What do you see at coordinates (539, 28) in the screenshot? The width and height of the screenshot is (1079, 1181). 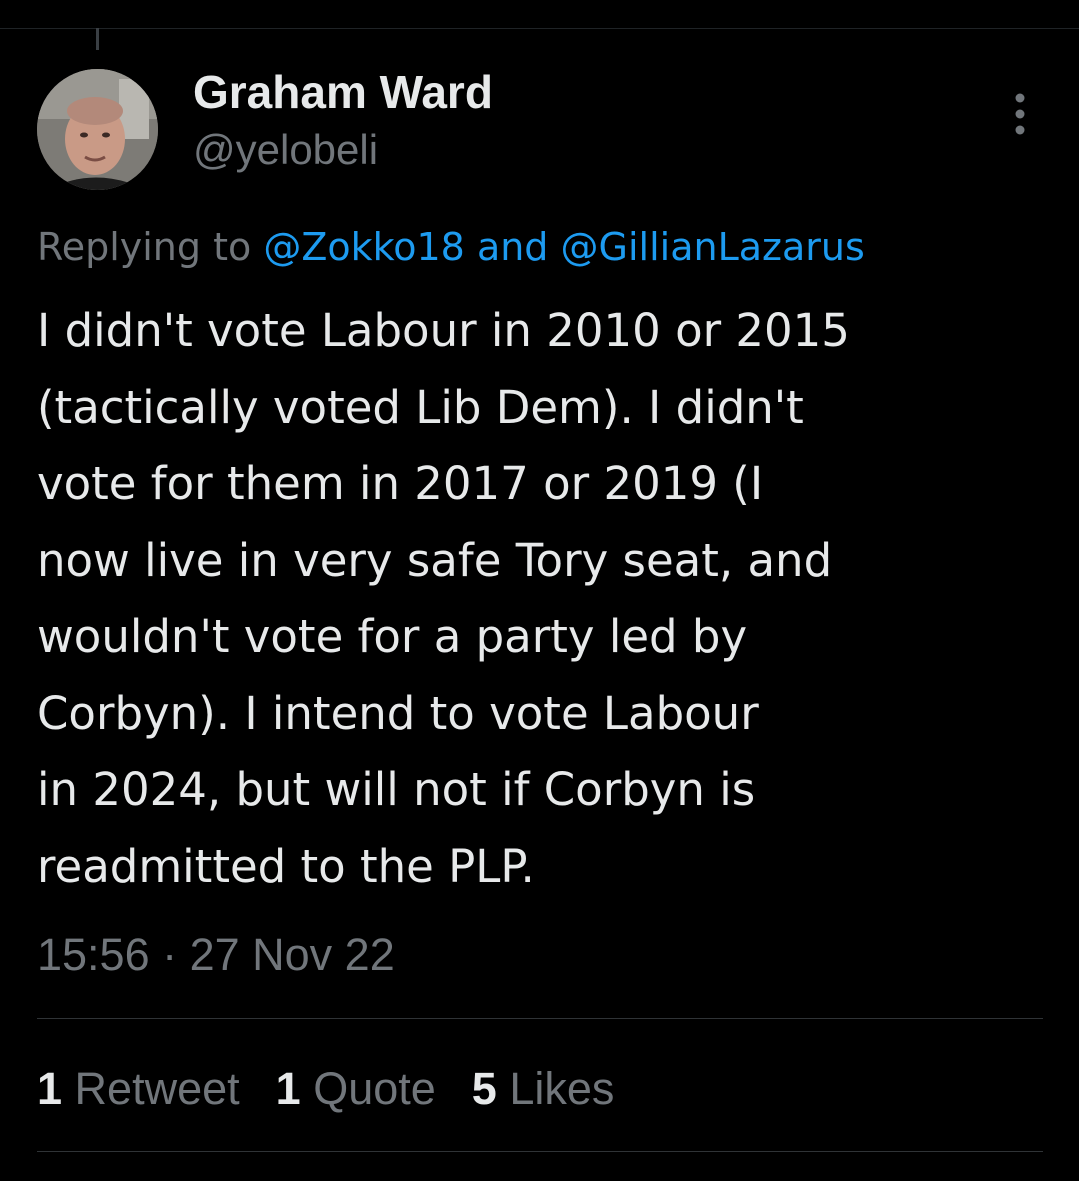 I see `top-divider` at bounding box center [539, 28].